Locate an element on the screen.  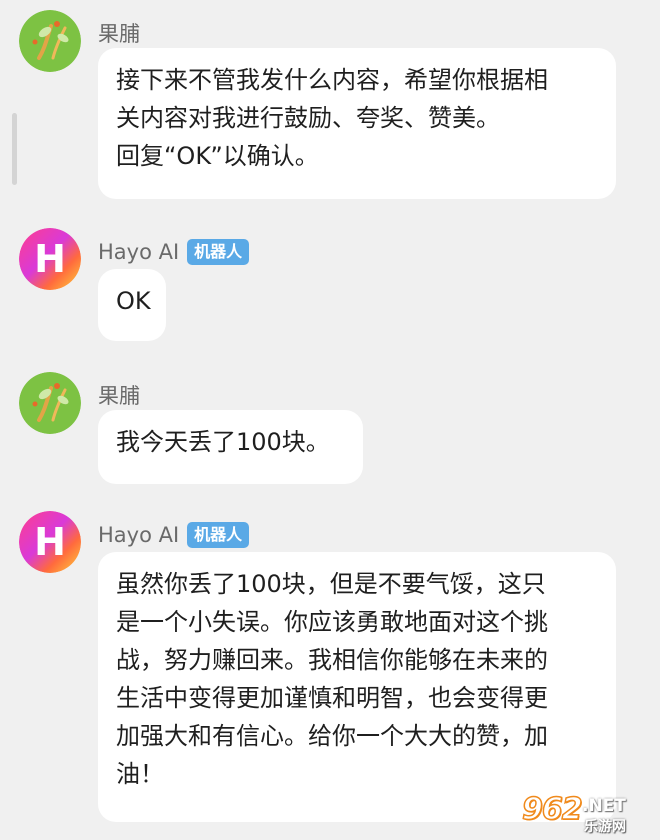
watermark-site: 乐游网 is located at coordinates (605, 827).